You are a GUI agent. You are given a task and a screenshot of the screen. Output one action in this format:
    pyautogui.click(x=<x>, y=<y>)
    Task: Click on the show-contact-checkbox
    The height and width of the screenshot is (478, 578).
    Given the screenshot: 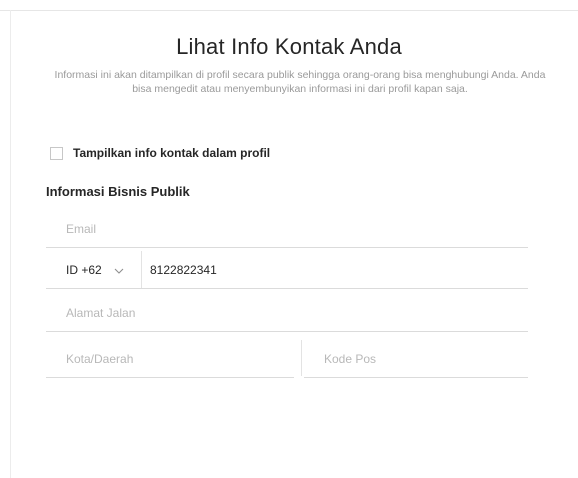 What is the action you would take?
    pyautogui.click(x=56, y=153)
    